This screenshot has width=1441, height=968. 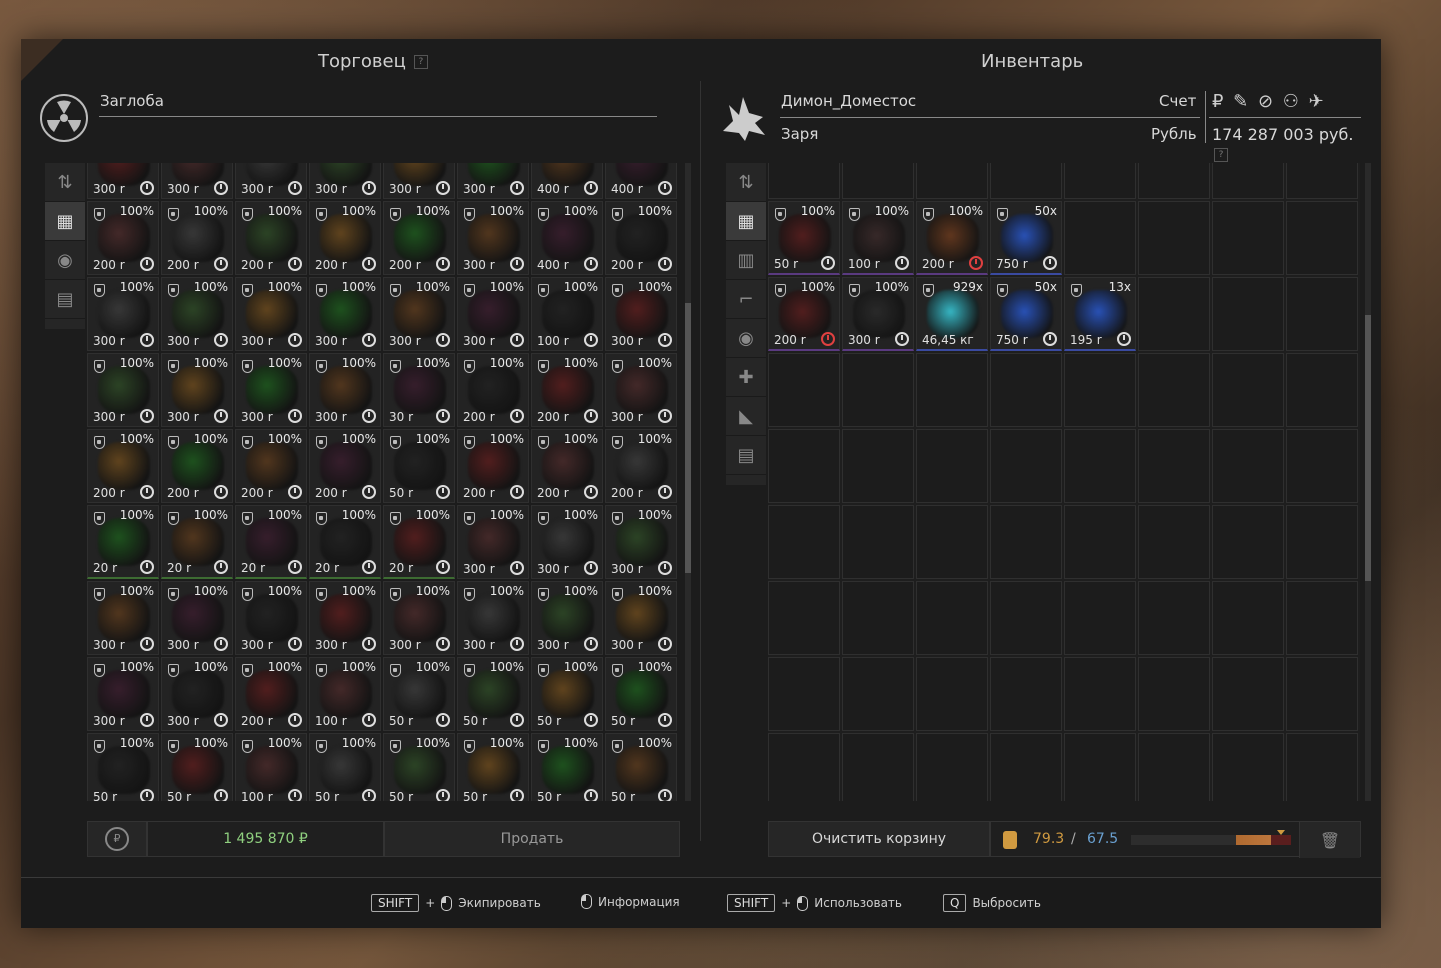 I want to click on inv-grid-all-button: ▦, so click(x=746, y=221).